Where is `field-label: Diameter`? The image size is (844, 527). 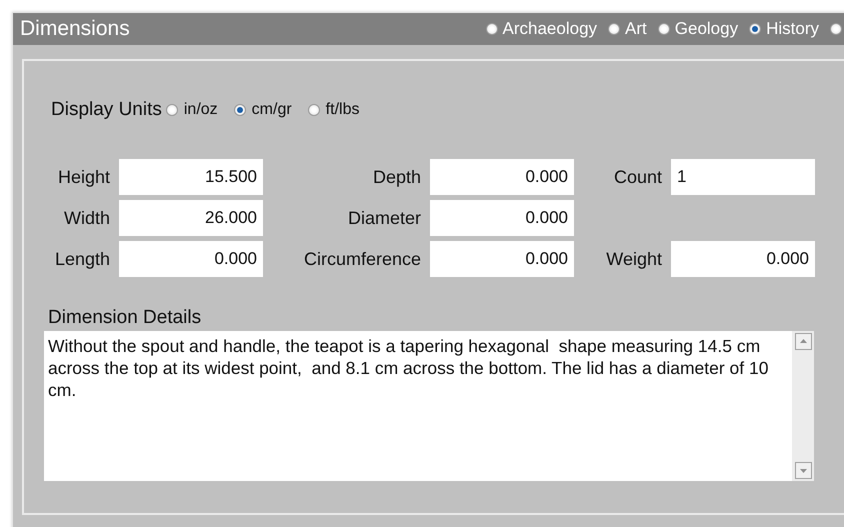
field-label: Diameter is located at coordinates (383, 218).